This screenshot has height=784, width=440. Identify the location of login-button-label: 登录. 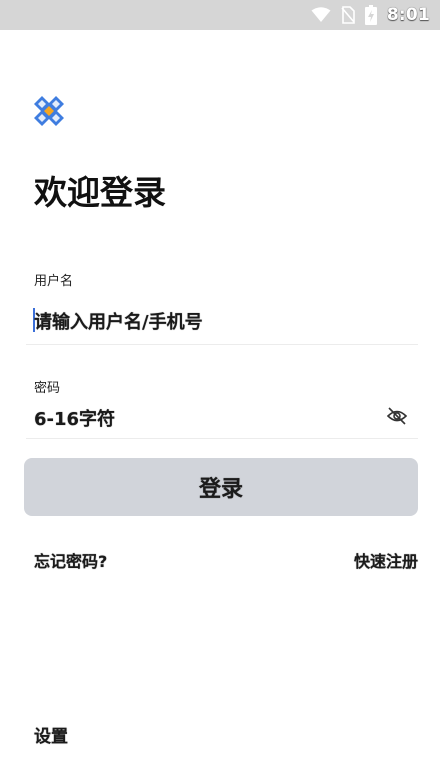
(220, 489).